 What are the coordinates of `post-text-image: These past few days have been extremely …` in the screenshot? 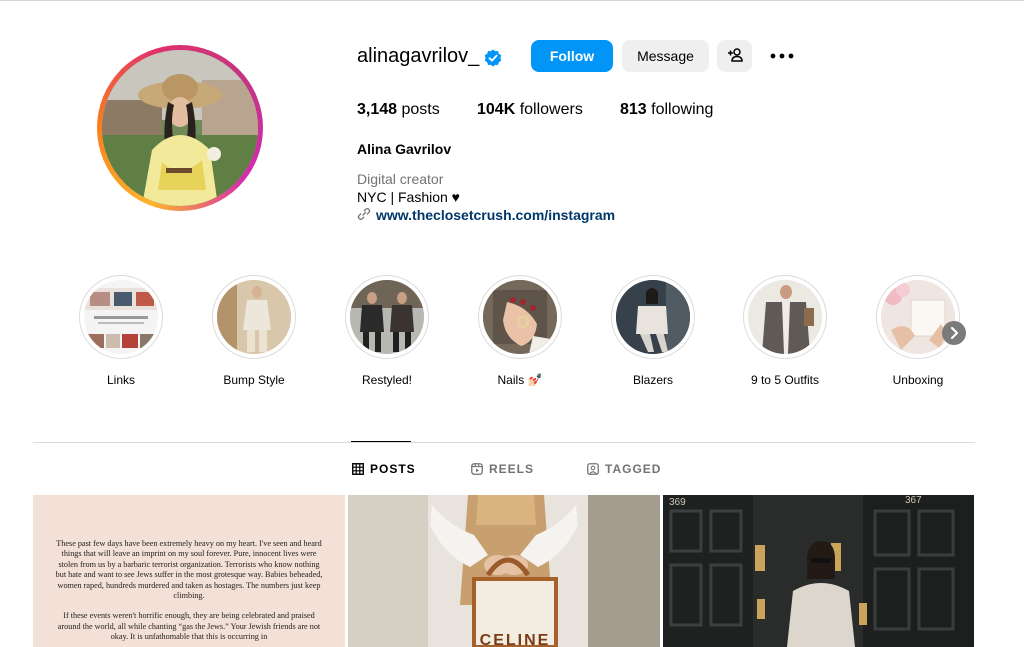 It's located at (189, 593).